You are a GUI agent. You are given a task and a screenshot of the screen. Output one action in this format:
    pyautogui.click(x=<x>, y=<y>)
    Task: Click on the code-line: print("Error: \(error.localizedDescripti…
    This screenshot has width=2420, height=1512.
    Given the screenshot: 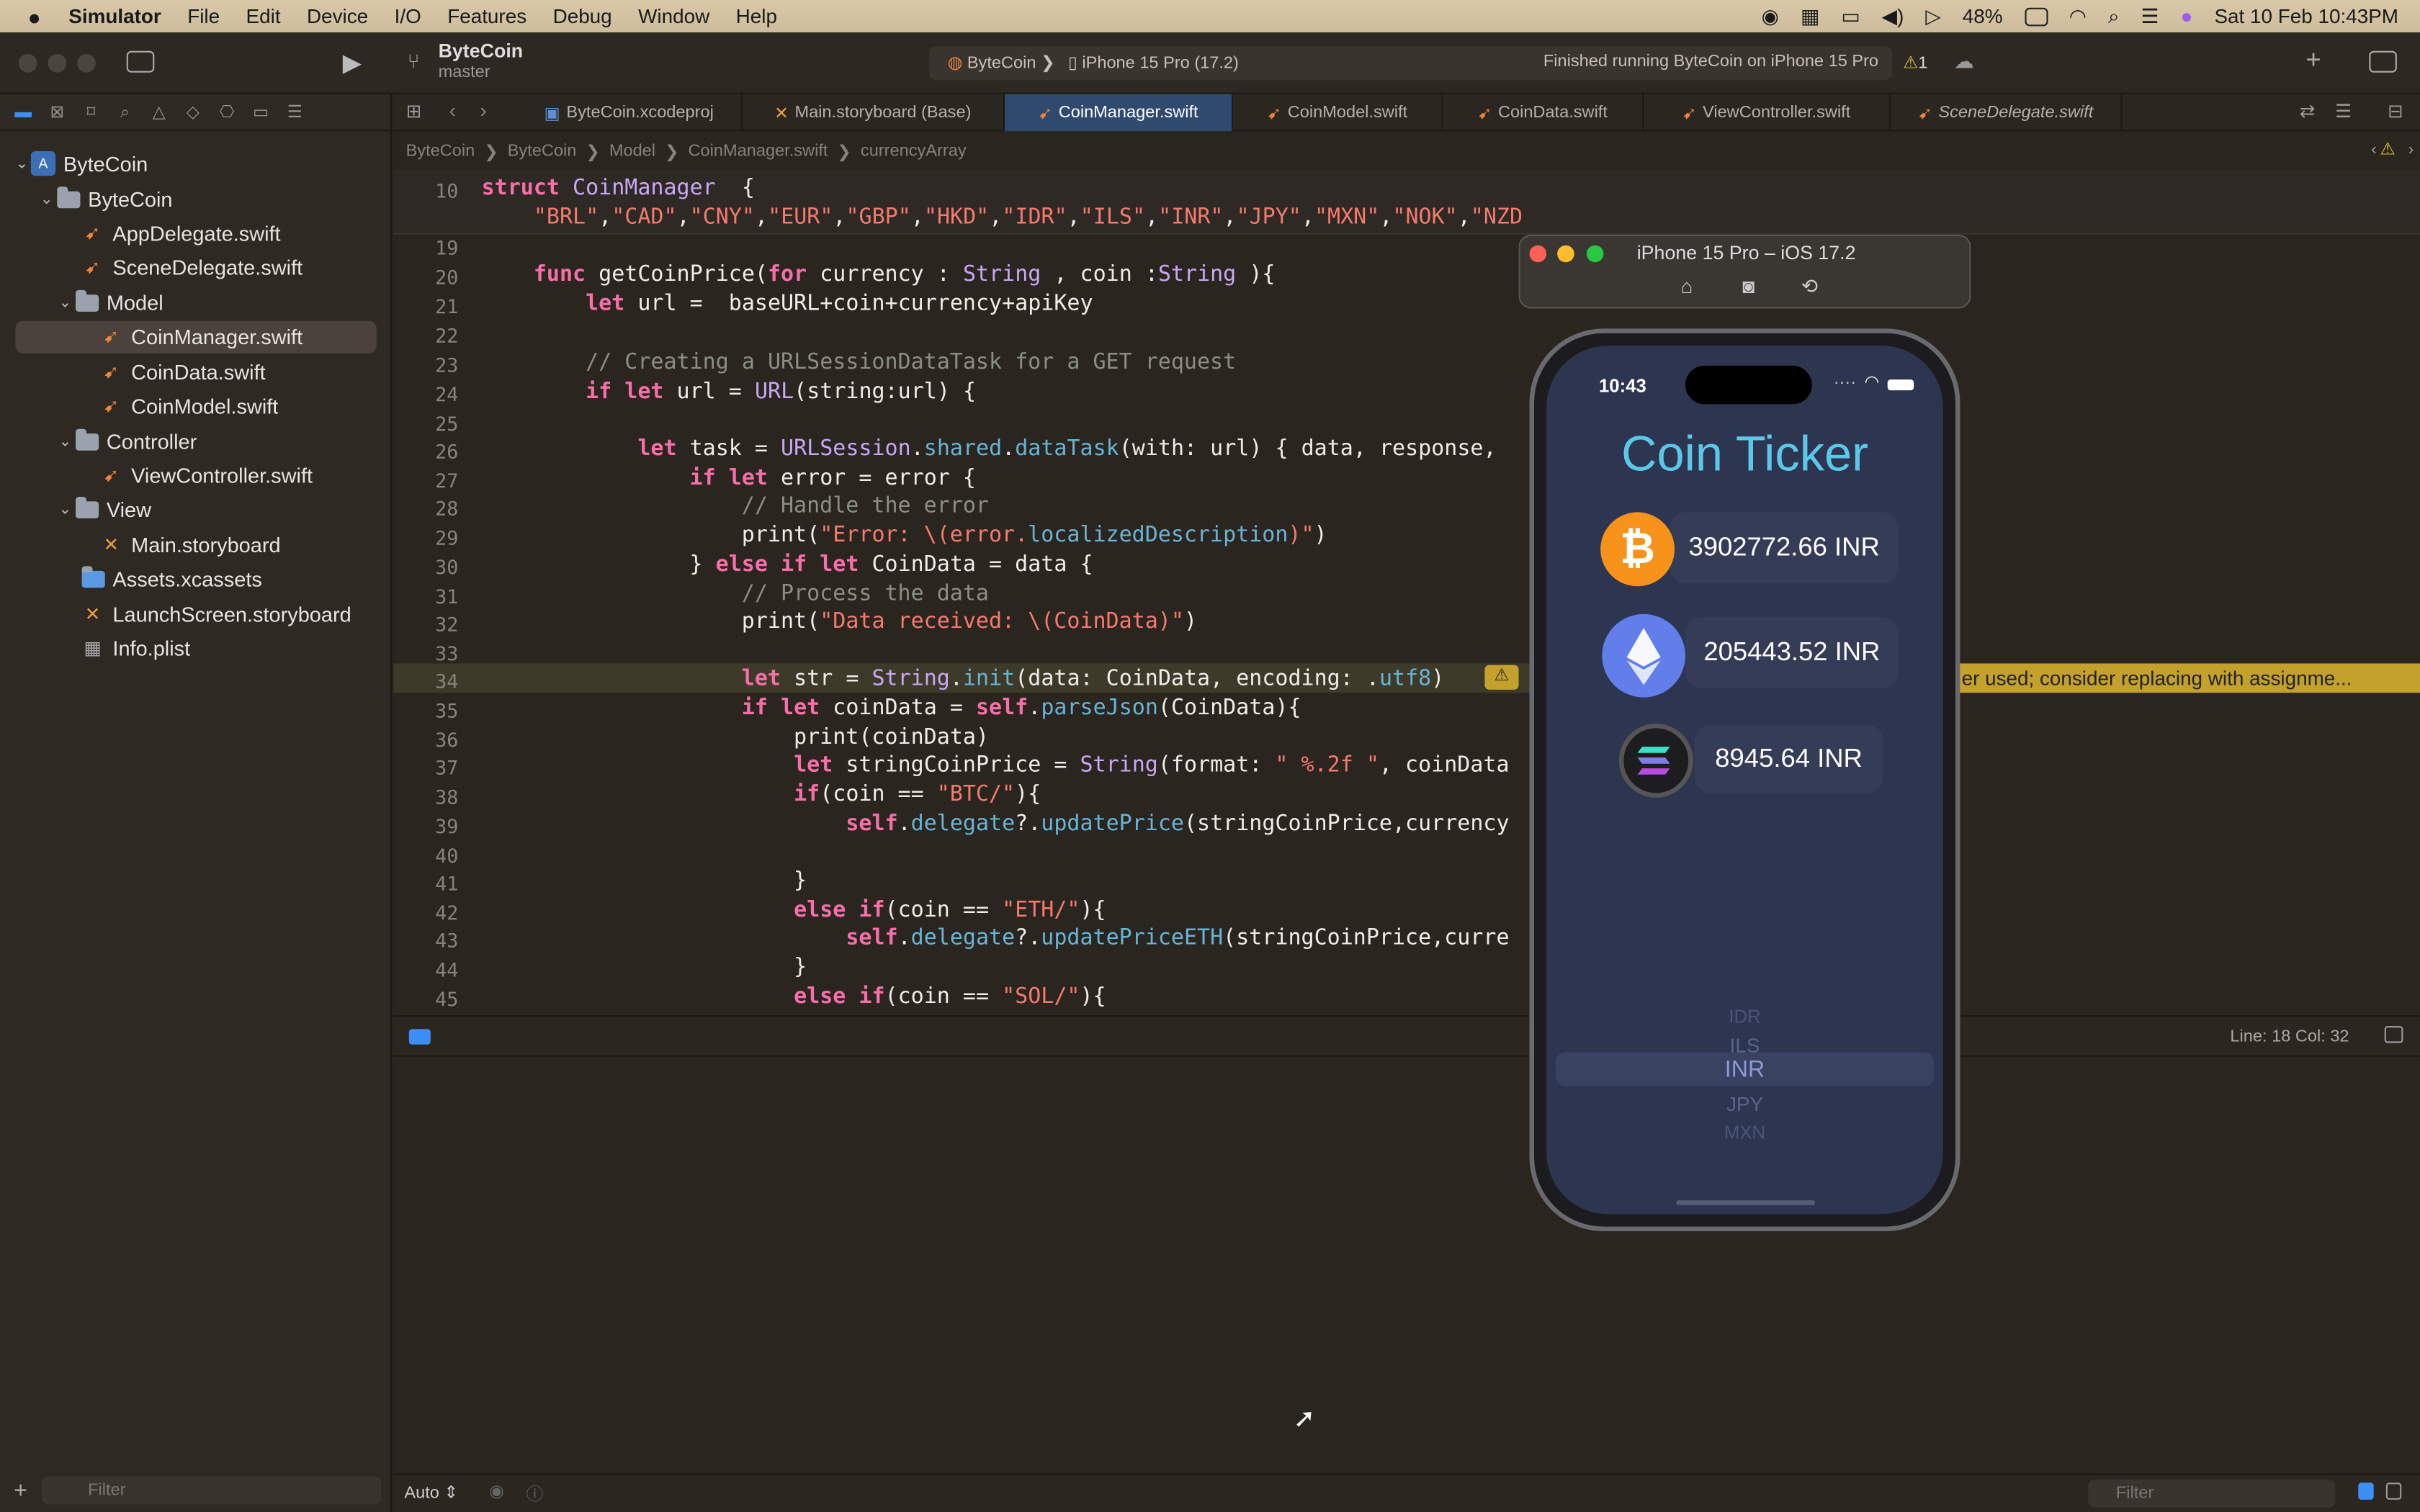 What is the action you would take?
    pyautogui.click(x=904, y=535)
    